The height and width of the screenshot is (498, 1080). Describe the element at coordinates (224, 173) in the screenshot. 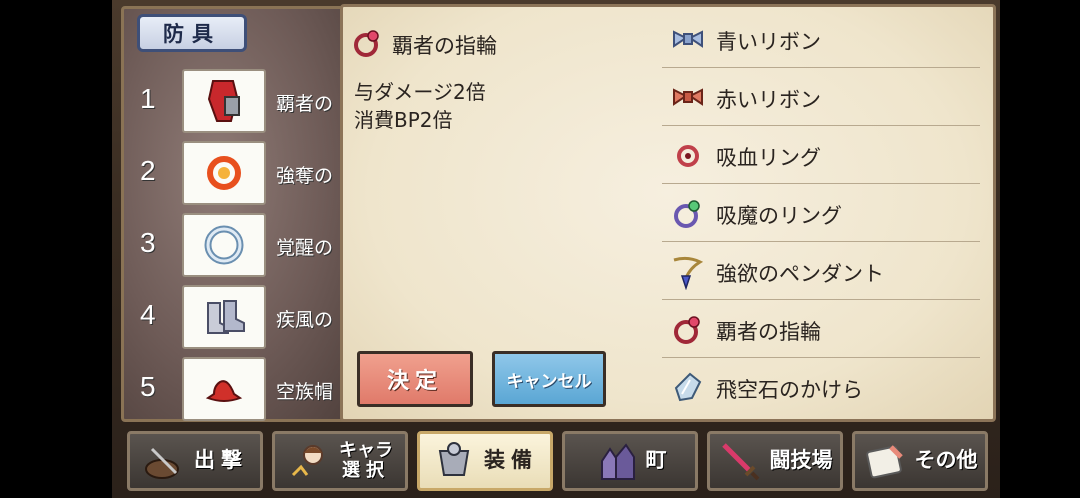

I see `fire-ring-icon` at that location.